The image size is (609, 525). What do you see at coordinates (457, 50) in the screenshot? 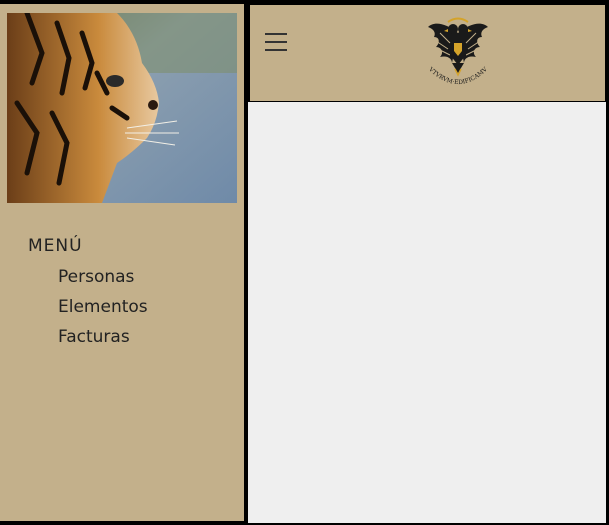
I see `eagle-logo: FVTVRVM·EDIFICAMVS` at bounding box center [457, 50].